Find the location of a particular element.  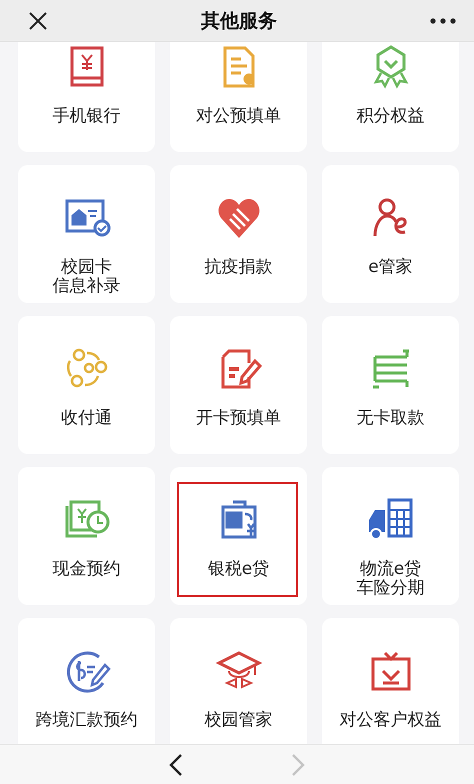

service-tile: 抗疫捐款 is located at coordinates (238, 234).